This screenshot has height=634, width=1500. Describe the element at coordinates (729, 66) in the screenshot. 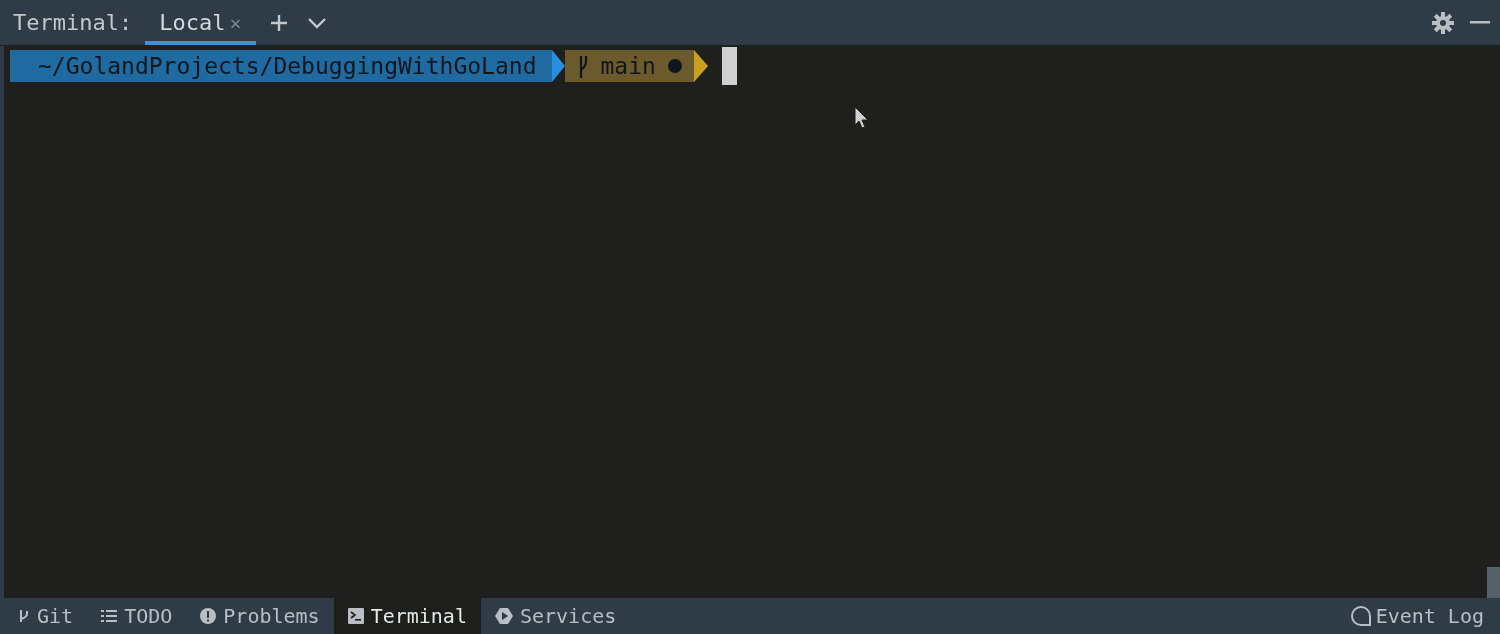

I see `text-cursor` at that location.